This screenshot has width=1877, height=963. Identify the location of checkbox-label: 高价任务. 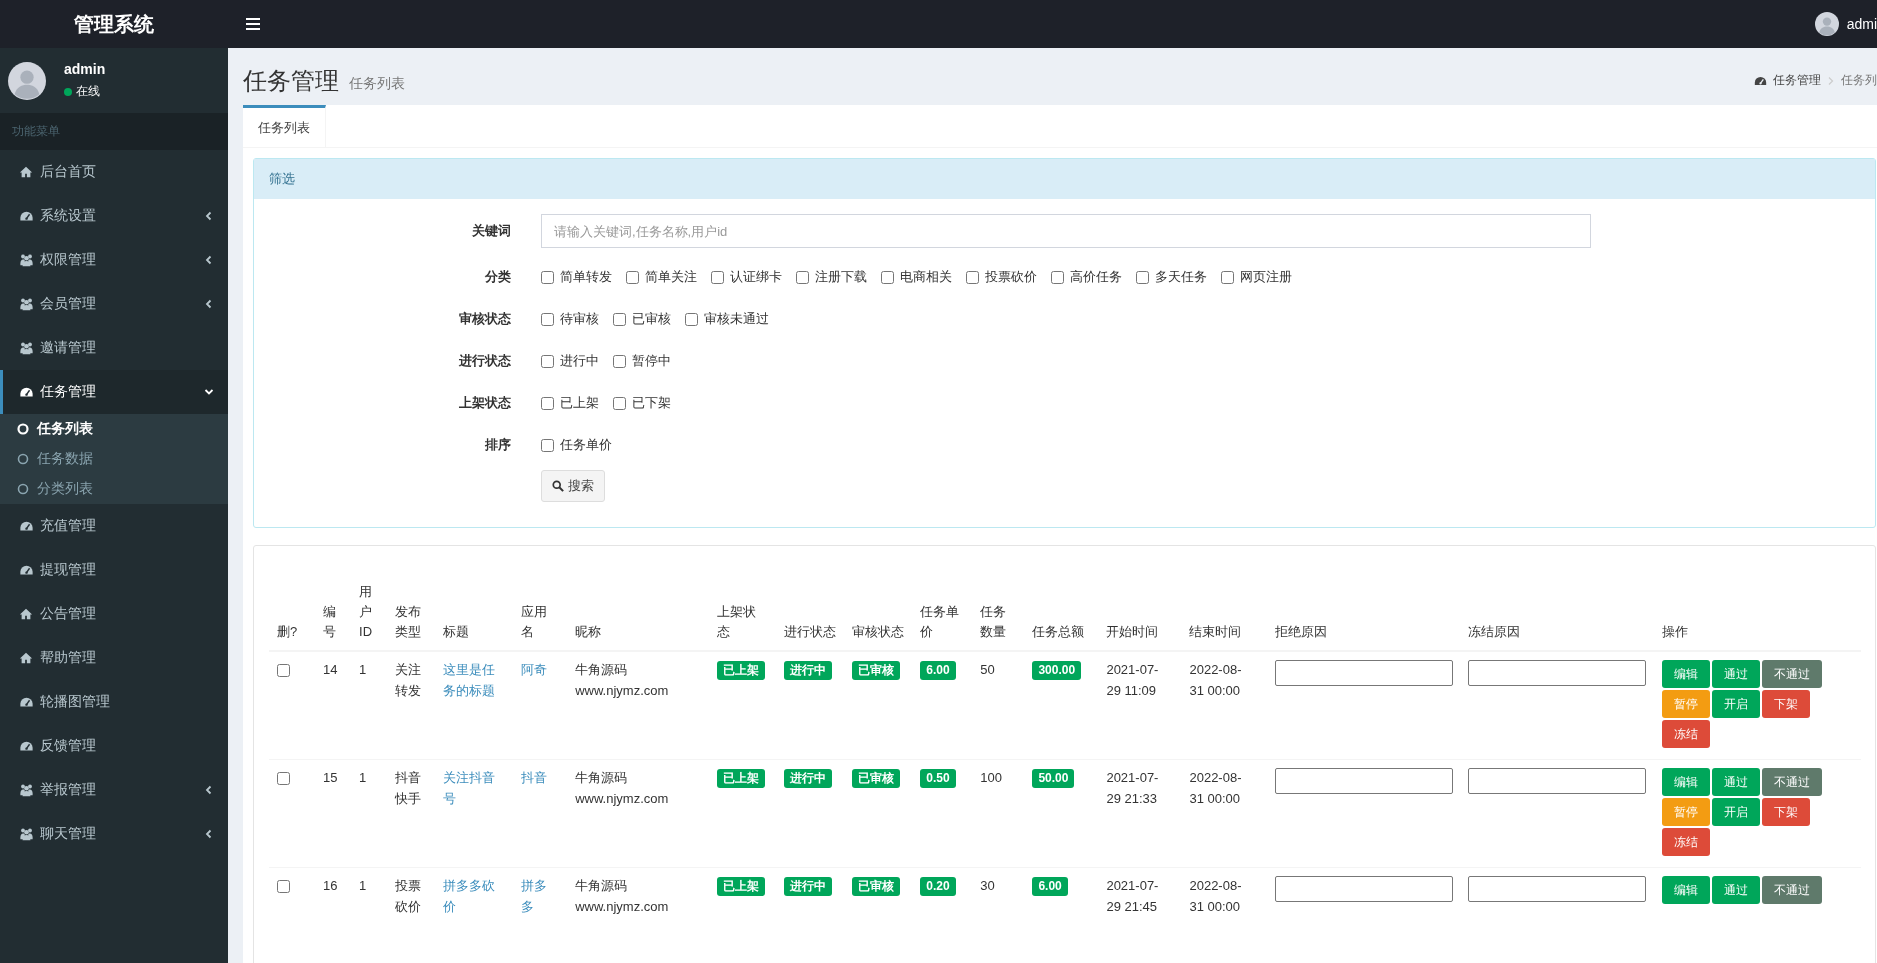
(1096, 277).